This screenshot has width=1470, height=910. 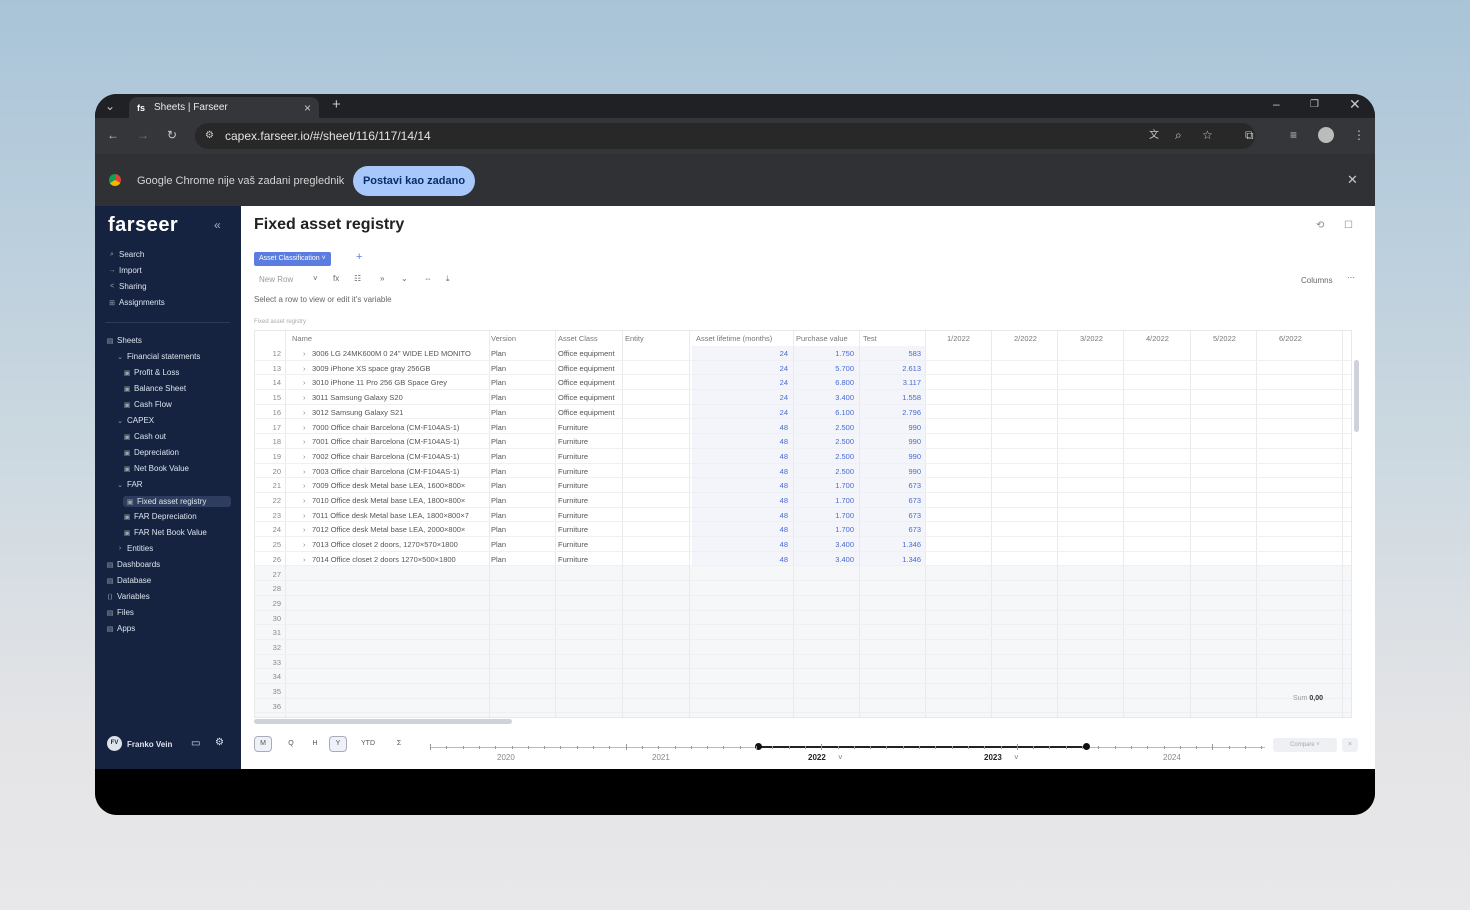 I want to click on formula-icon: fx, so click(x=336, y=278).